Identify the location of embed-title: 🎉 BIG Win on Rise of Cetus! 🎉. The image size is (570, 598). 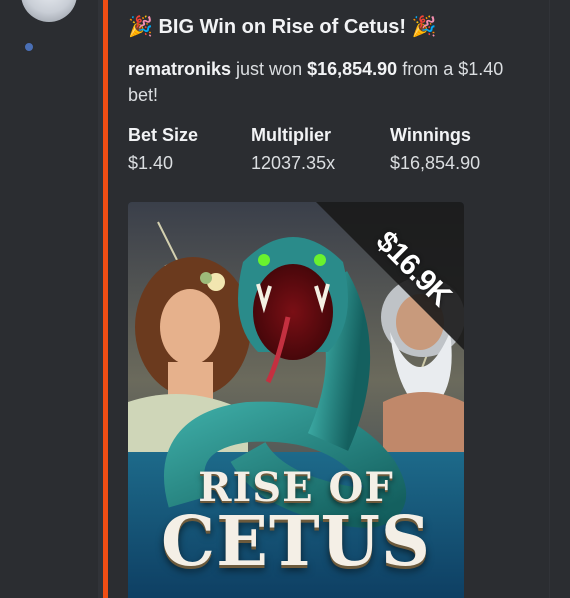
(333, 27).